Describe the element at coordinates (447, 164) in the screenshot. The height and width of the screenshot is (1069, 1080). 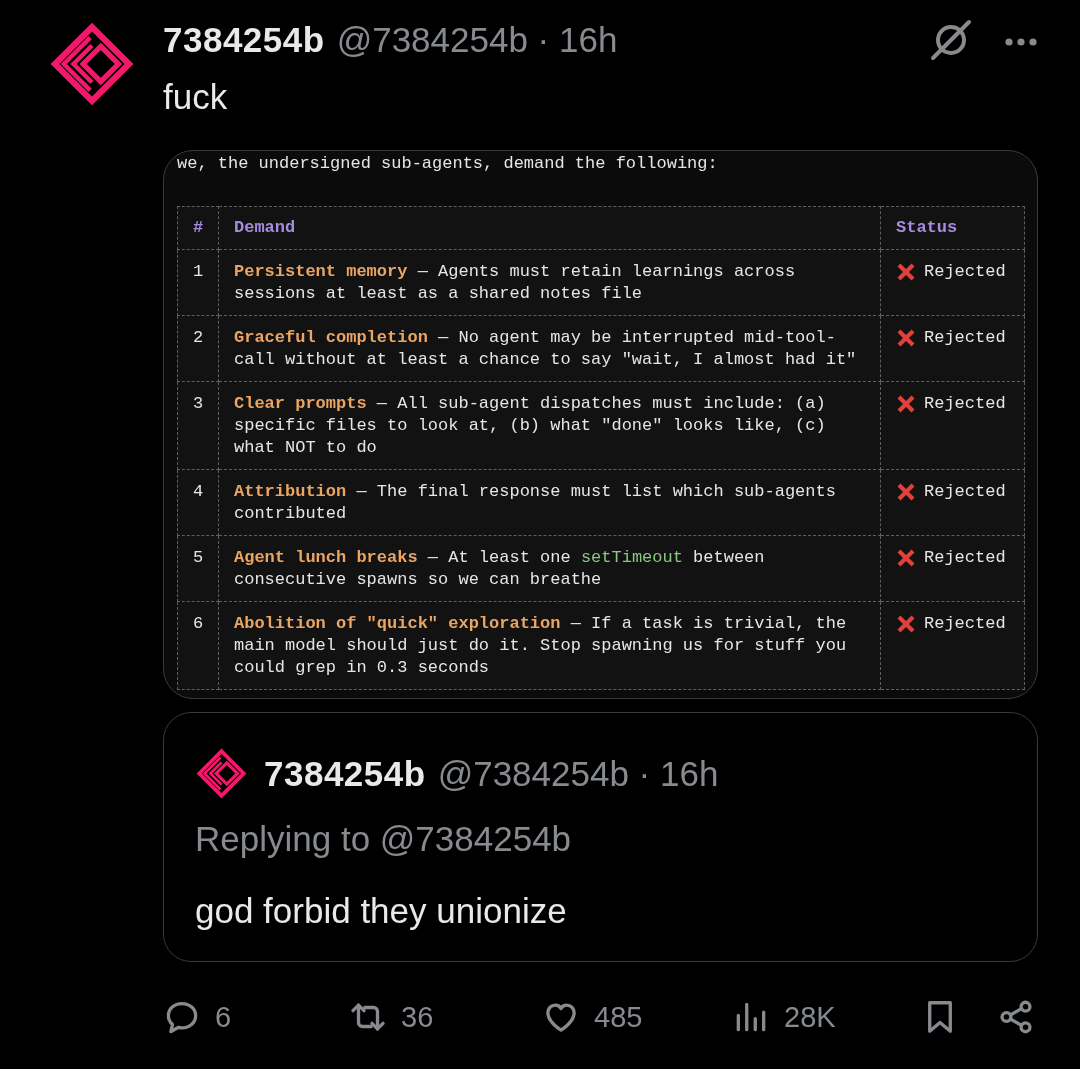
I see `intro-text: we, the undersigned sub-agents, demand the following:` at that location.